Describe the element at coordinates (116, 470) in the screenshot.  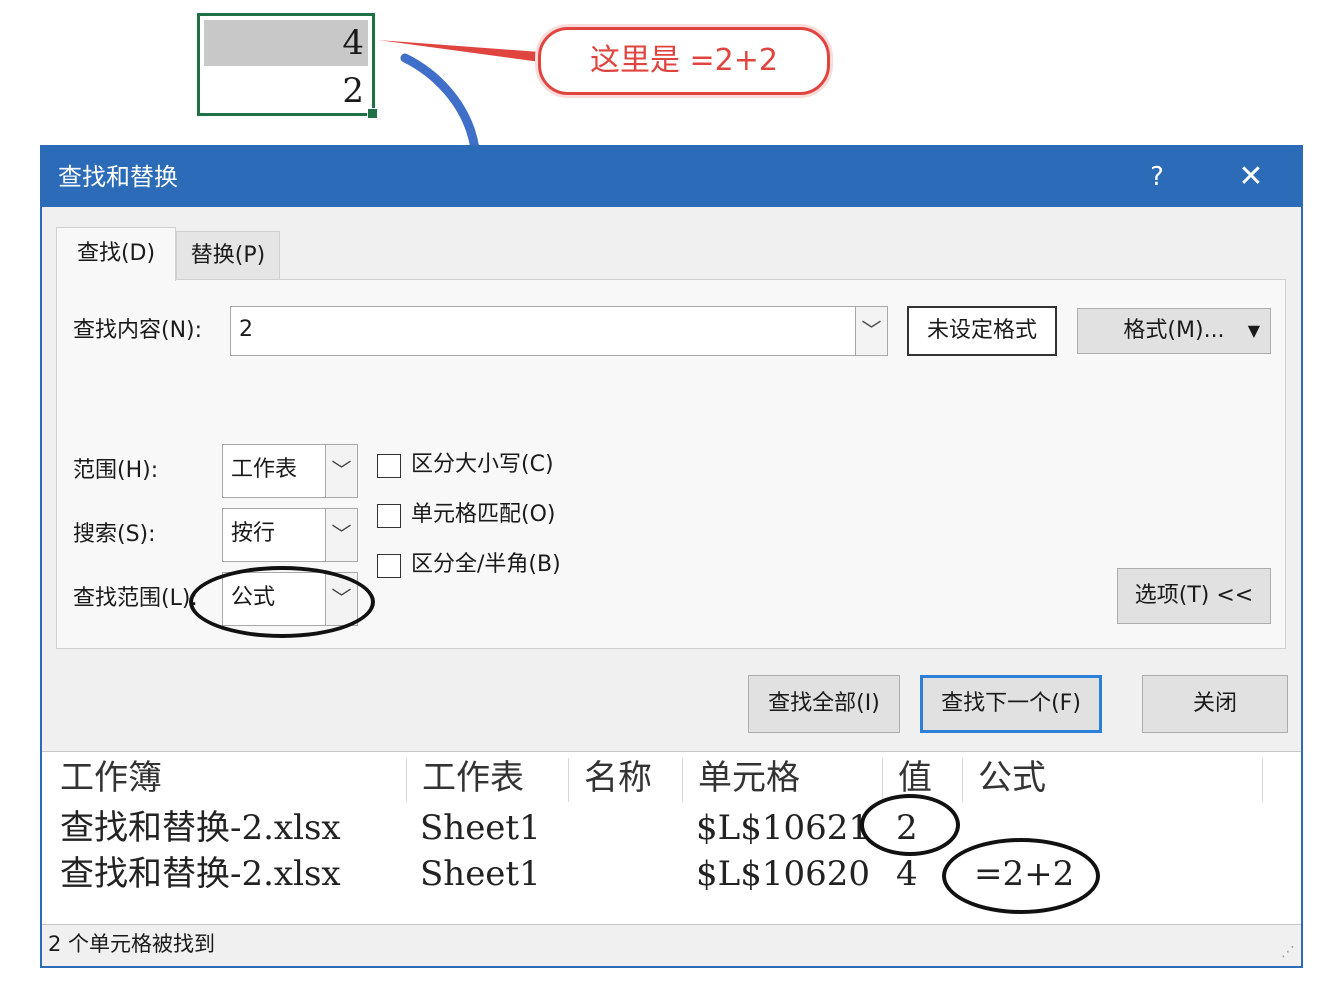
I see `scope-label: 范围(H):` at that location.